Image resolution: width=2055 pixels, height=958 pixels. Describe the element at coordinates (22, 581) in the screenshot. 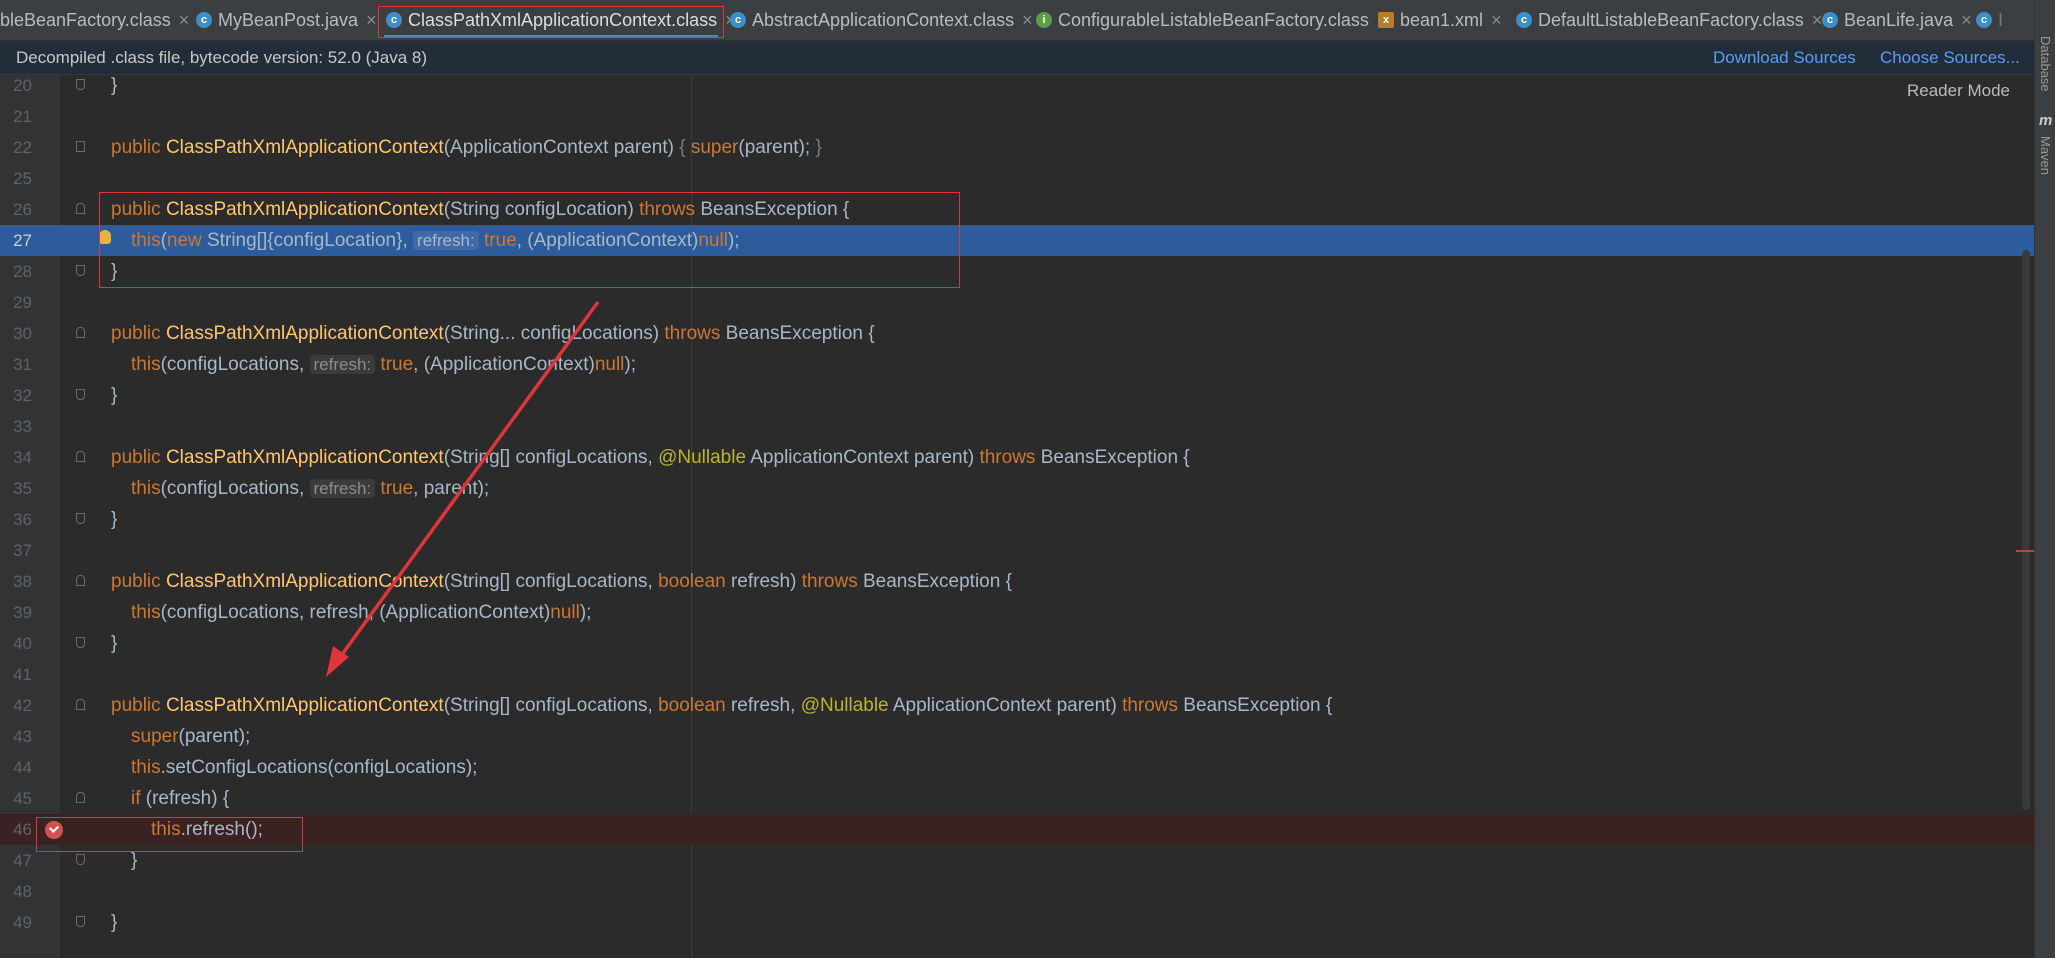

I see `line-number: 38` at that location.